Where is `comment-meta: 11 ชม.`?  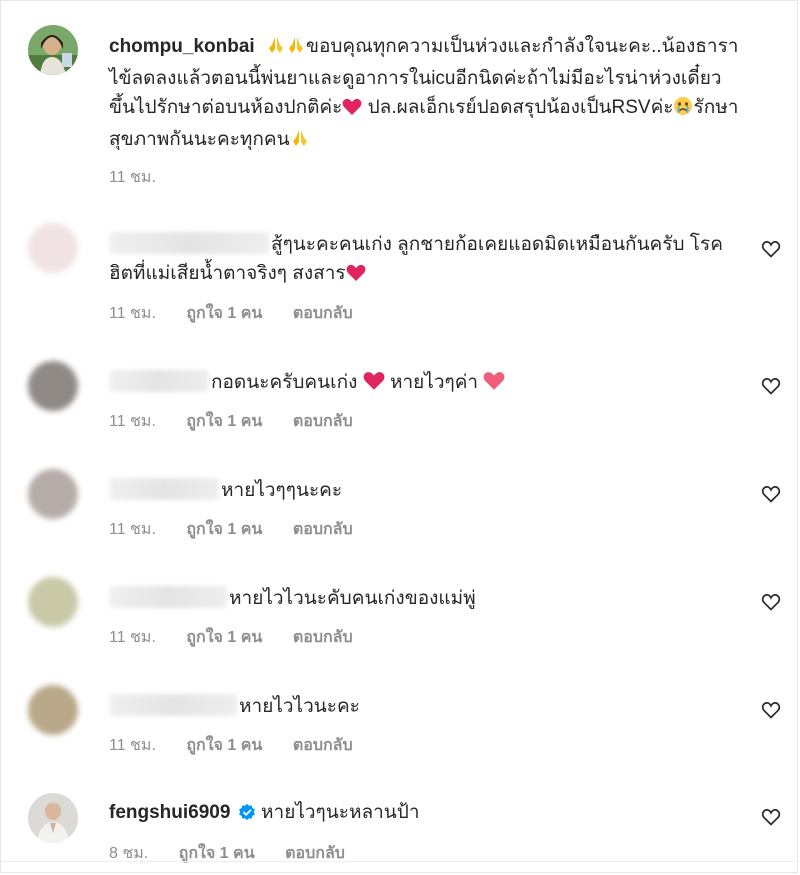 comment-meta: 11 ชม. is located at coordinates (145, 177).